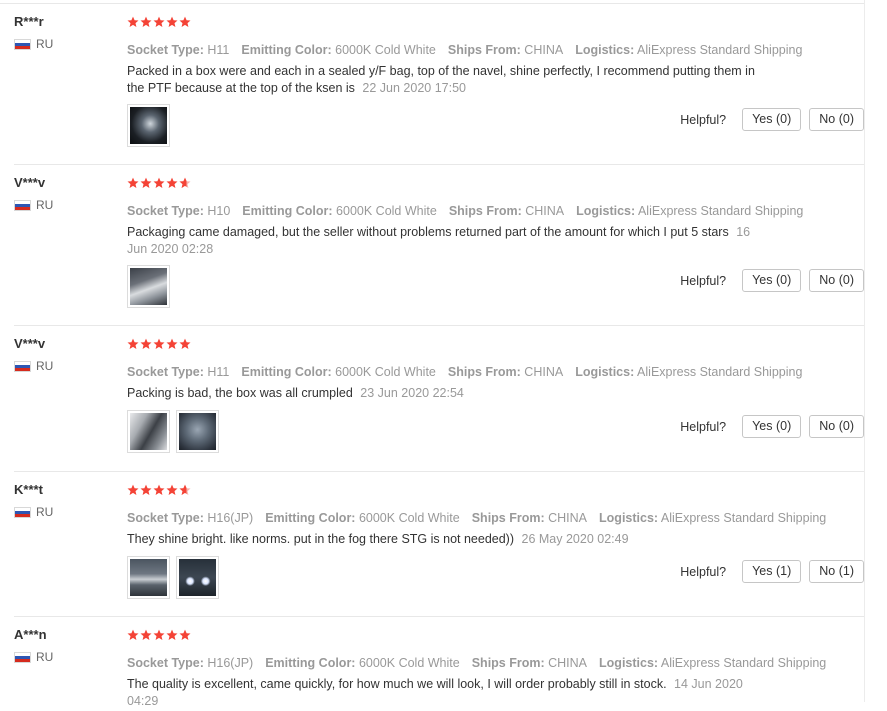  I want to click on car-side-photo, so click(148, 577).